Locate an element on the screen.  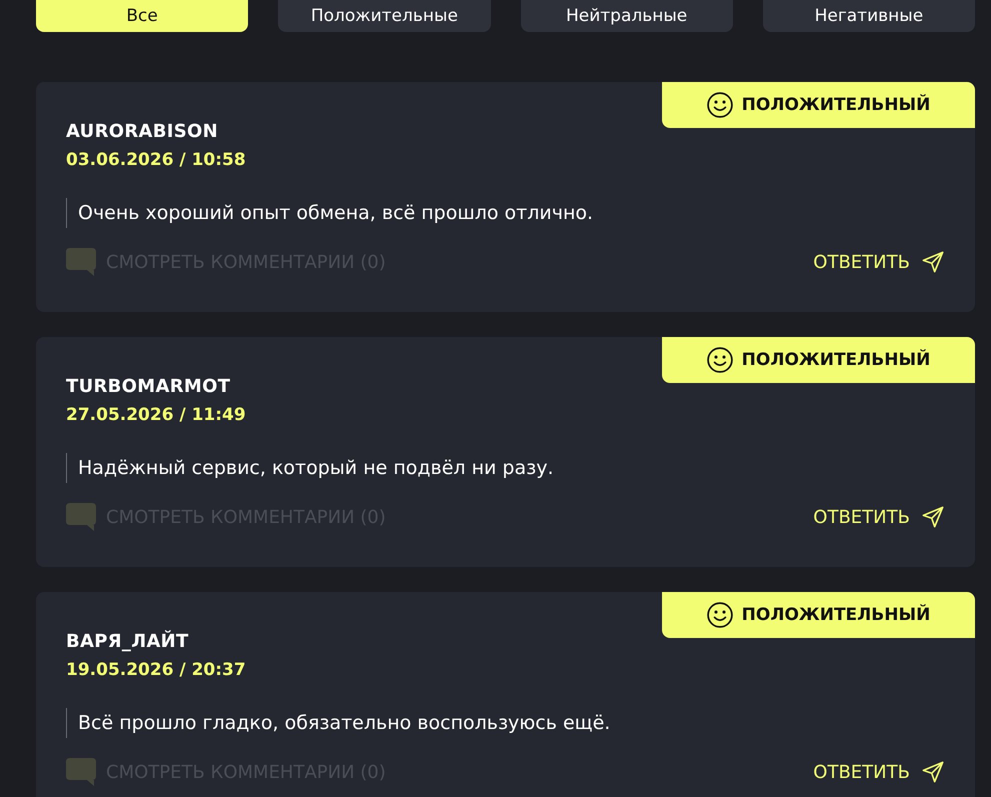
review-date: 19.05.2026 / 20:37 is located at coordinates (156, 670).